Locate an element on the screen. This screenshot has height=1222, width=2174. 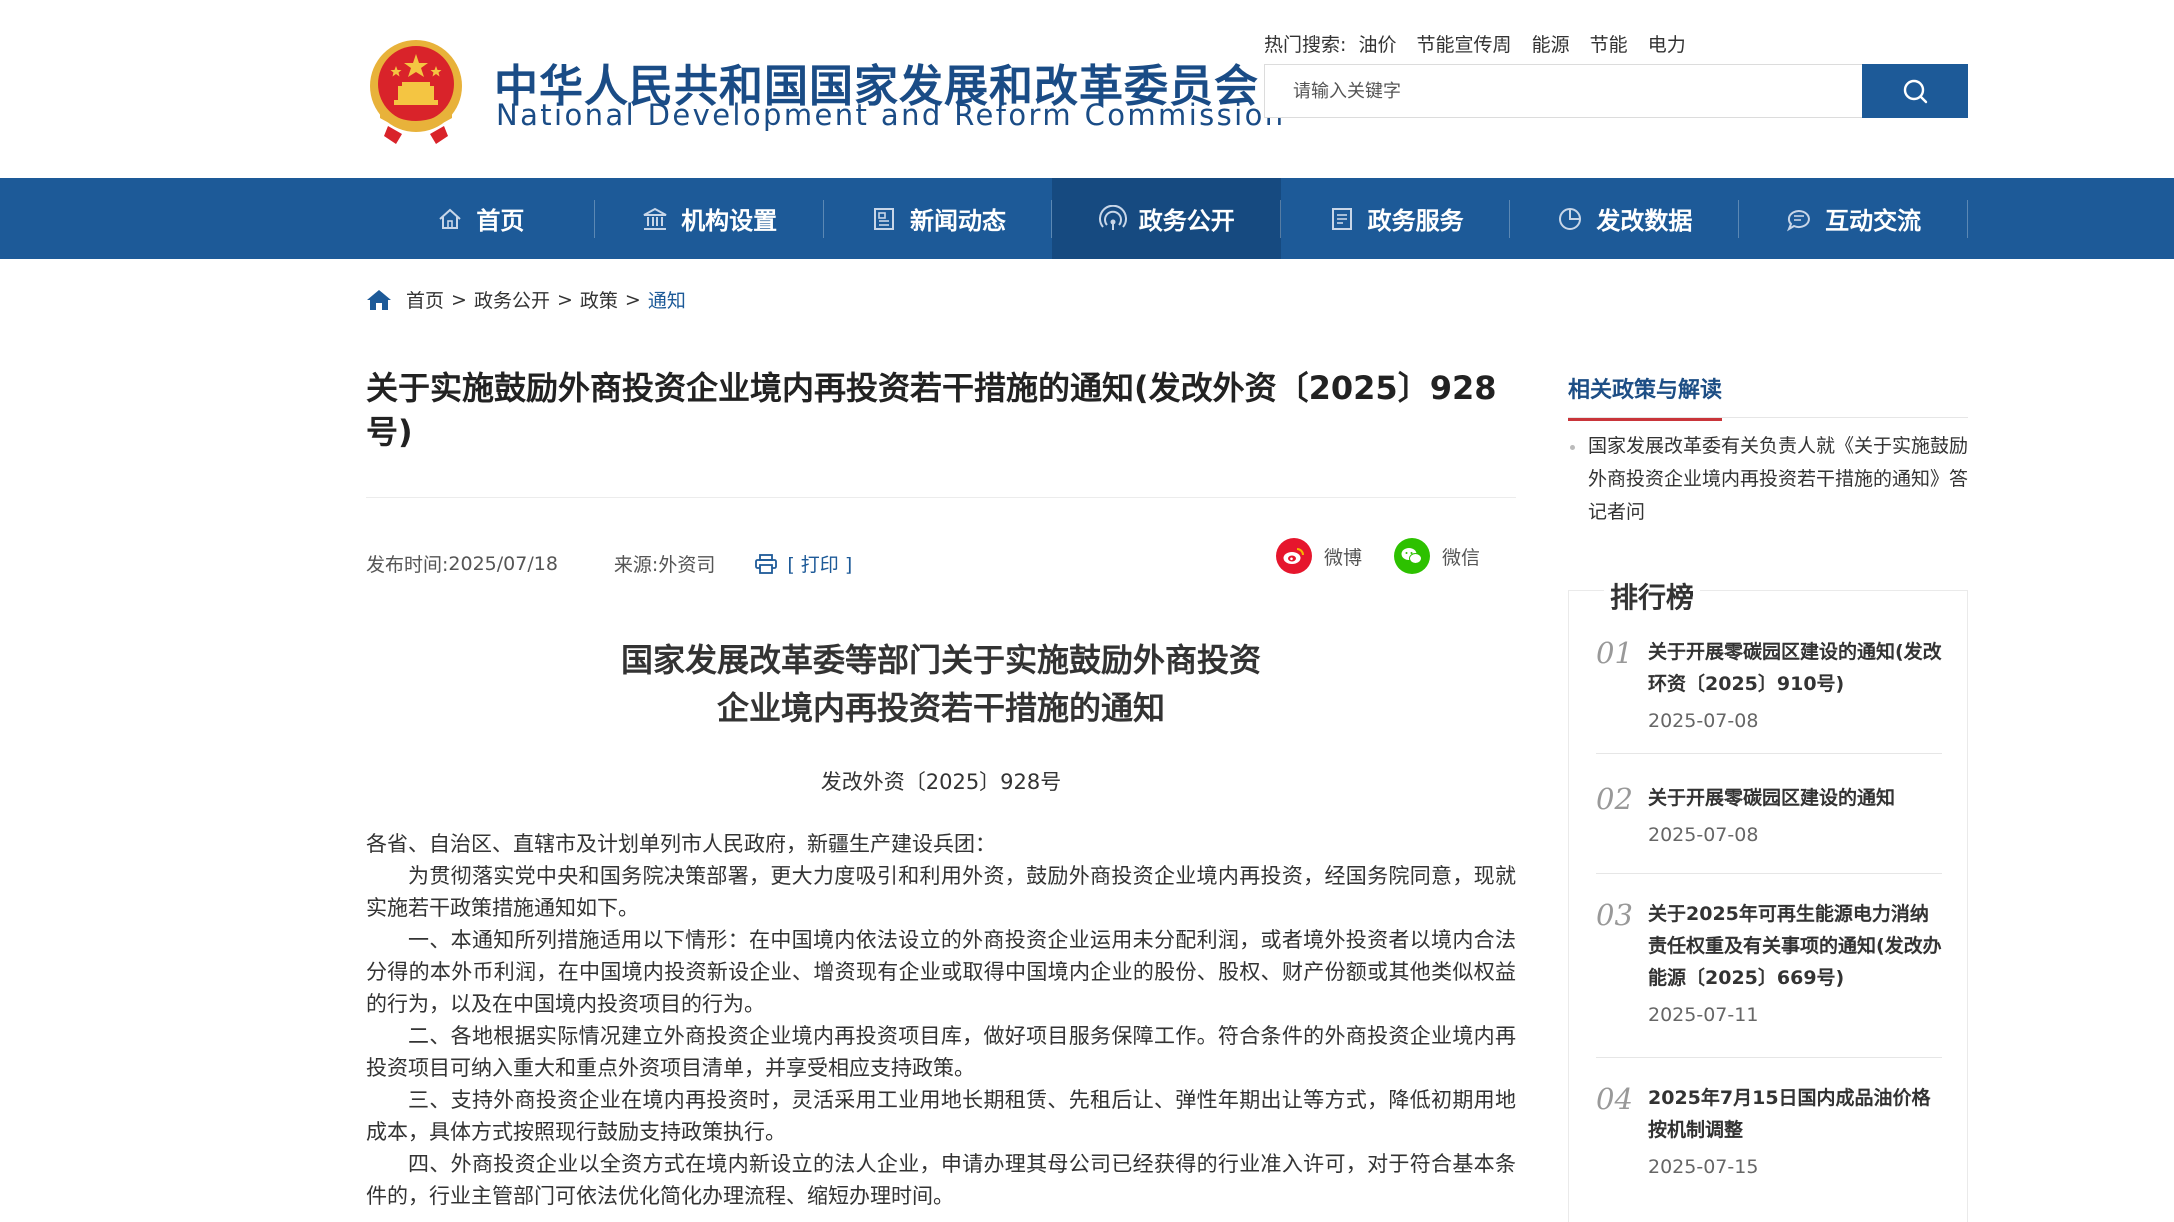
search-input is located at coordinates (1563, 91).